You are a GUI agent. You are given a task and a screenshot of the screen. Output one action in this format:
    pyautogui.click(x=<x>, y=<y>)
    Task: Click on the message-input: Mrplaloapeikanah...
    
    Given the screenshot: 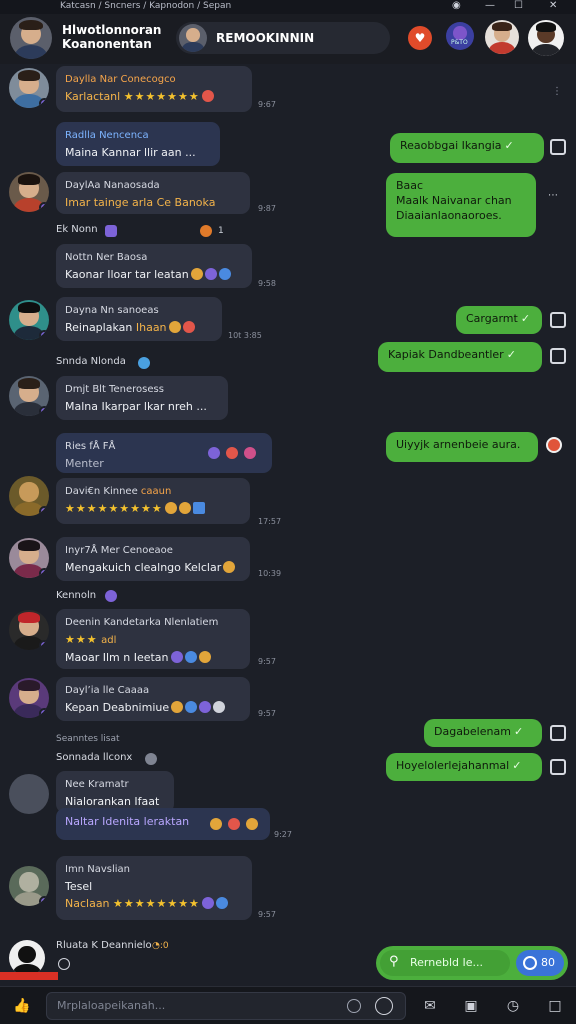 What is the action you would take?
    pyautogui.click(x=226, y=1006)
    